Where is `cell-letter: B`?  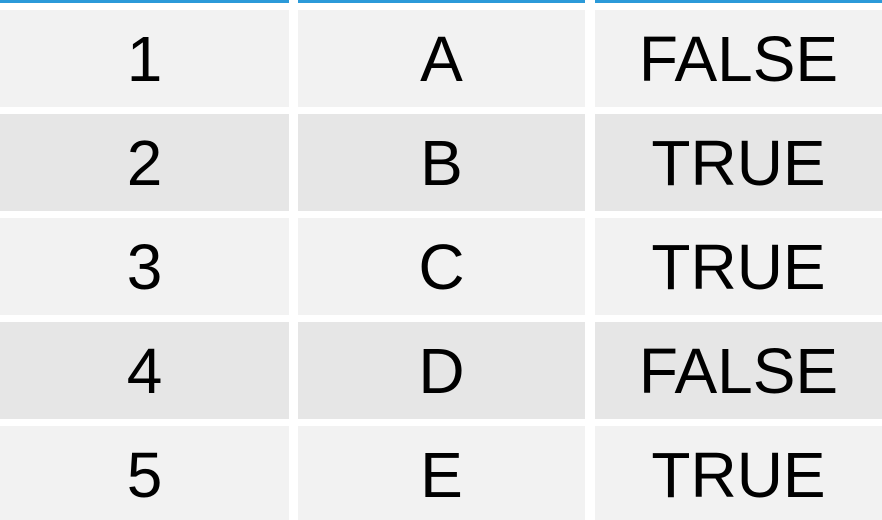
cell-letter: B is located at coordinates (441, 162).